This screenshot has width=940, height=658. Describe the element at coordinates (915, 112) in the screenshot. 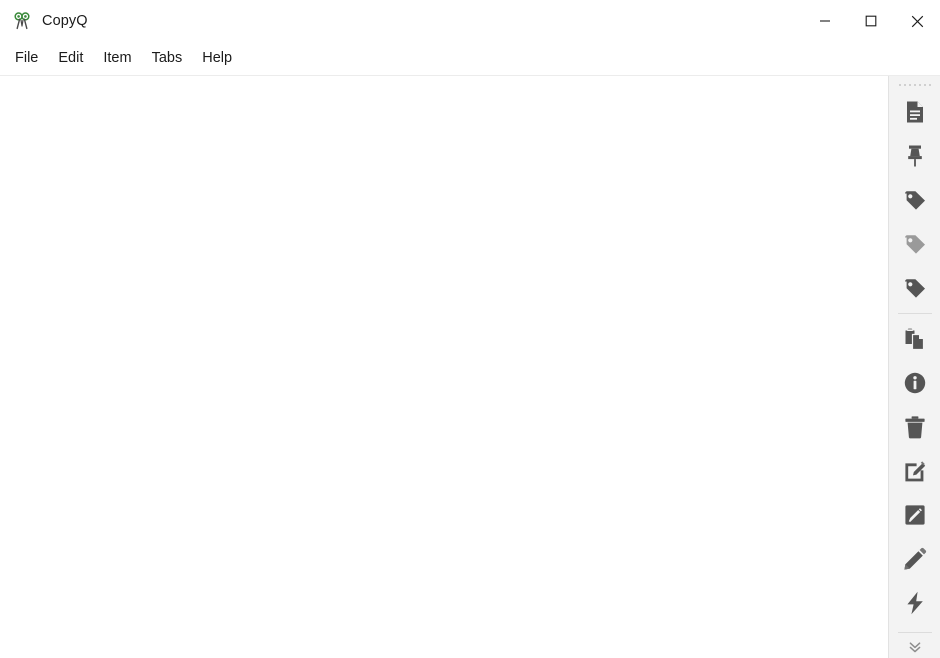

I see `new-item-button` at that location.